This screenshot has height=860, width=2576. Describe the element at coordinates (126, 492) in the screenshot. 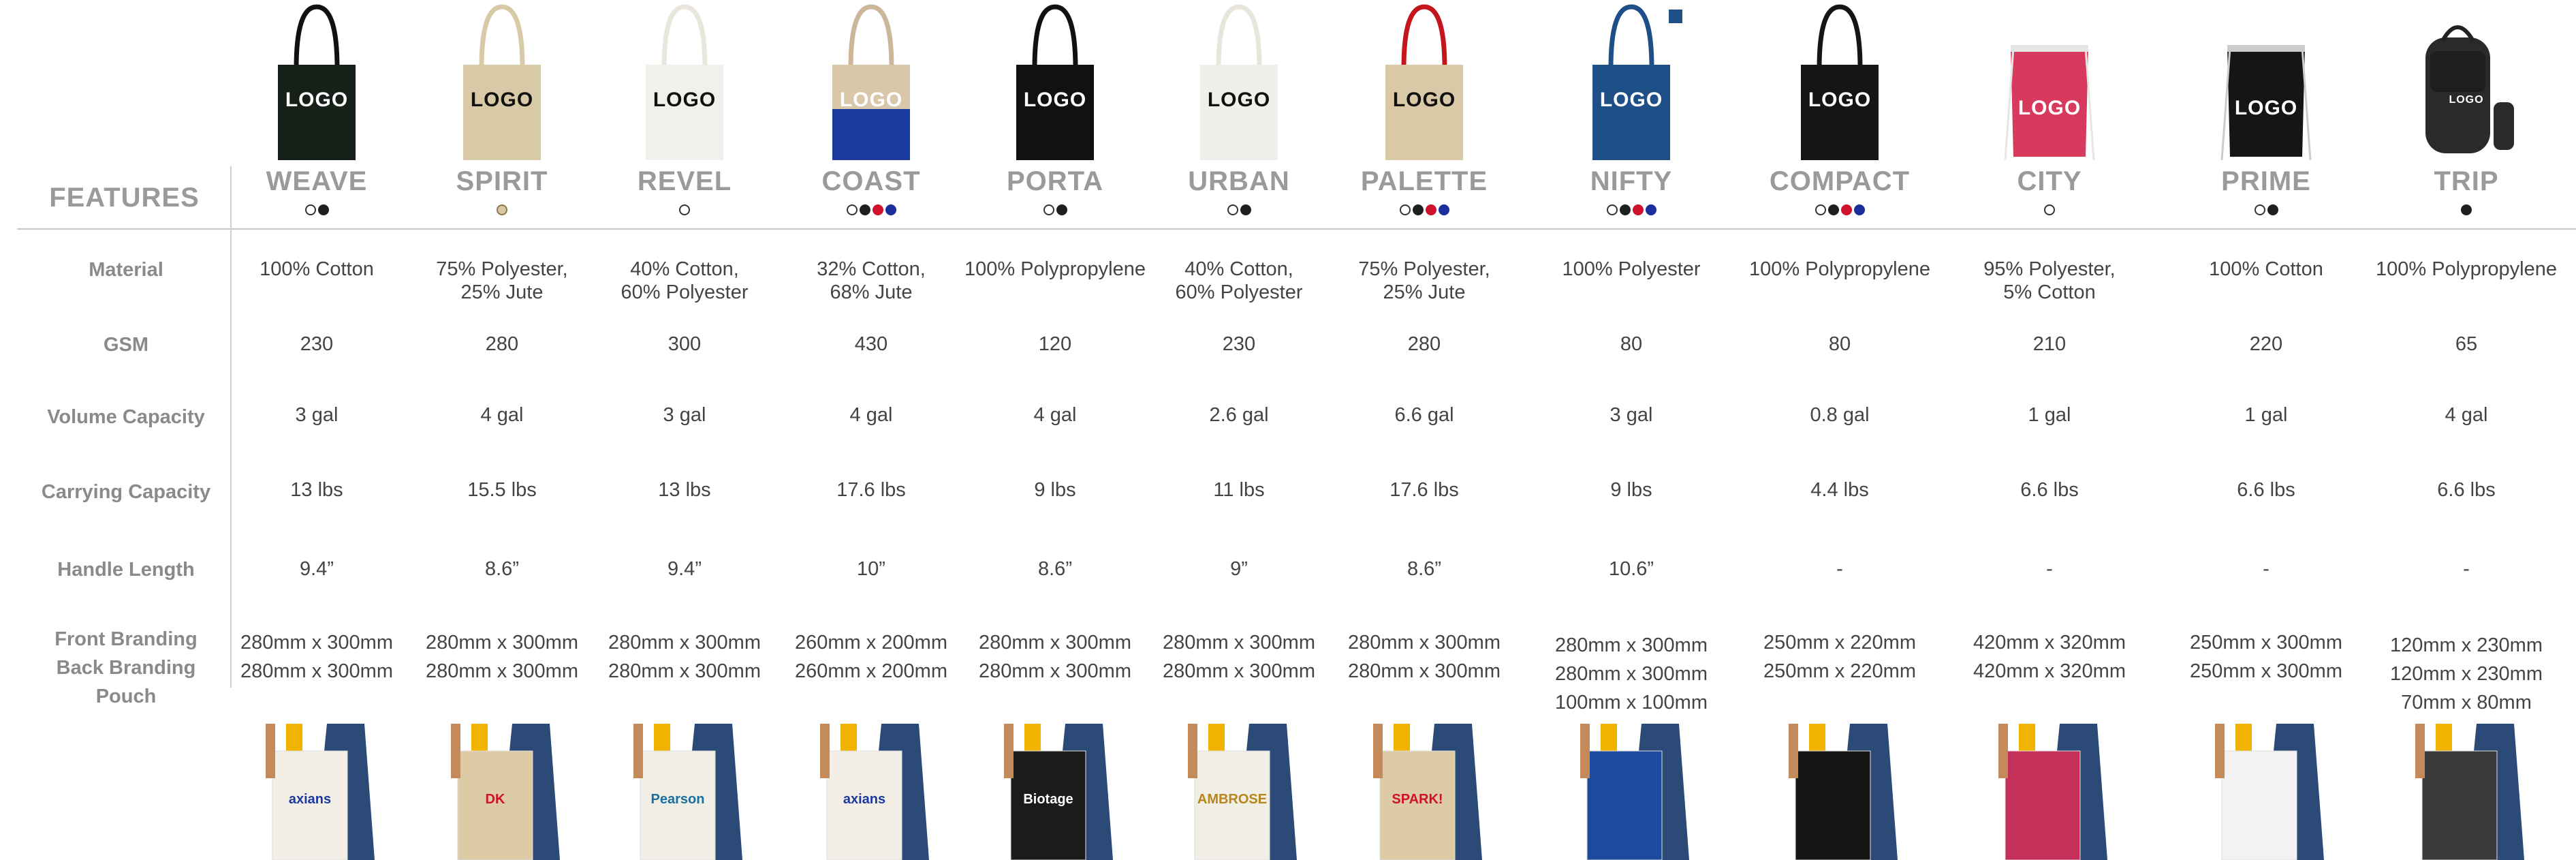

I see `row-label: Carrying Capacity` at that location.